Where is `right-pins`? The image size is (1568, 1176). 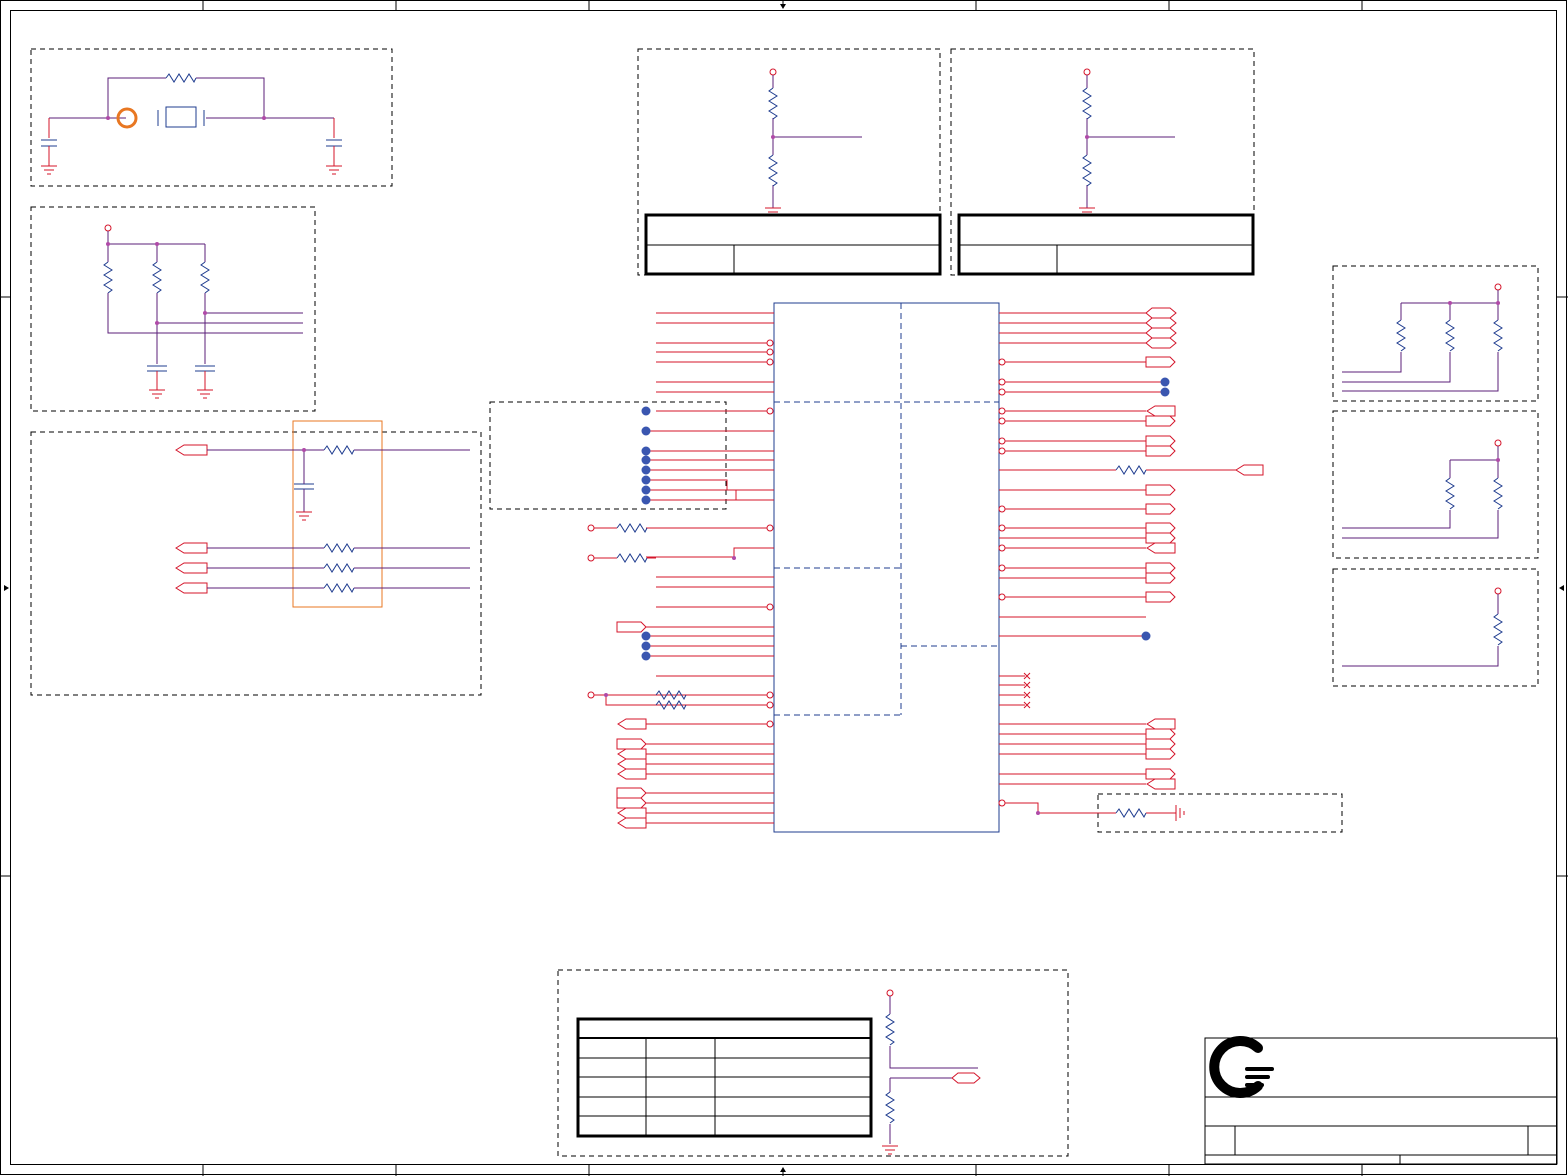 right-pins is located at coordinates (1117, 563).